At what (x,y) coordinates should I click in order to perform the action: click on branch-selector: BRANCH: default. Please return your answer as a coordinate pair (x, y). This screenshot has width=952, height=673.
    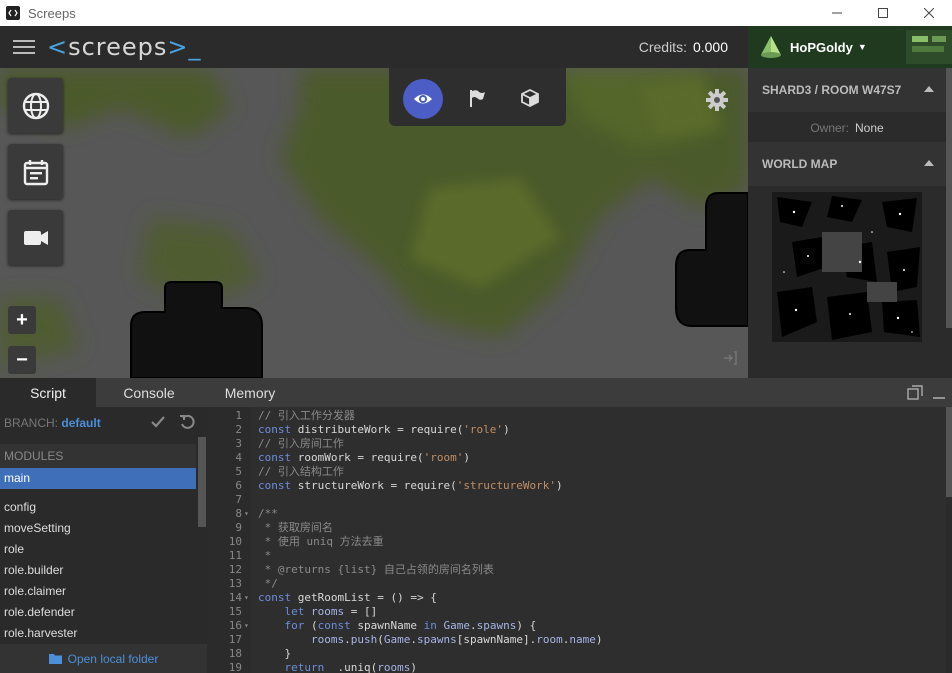
    Looking at the image, I should click on (52, 423).